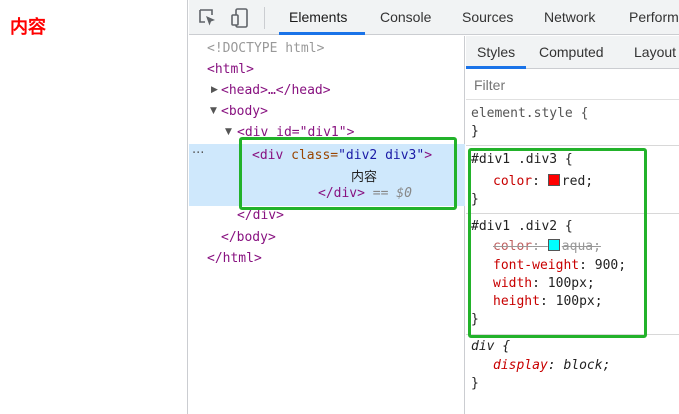 The image size is (679, 414). I want to click on ua-div-selector: div {, so click(490, 346).